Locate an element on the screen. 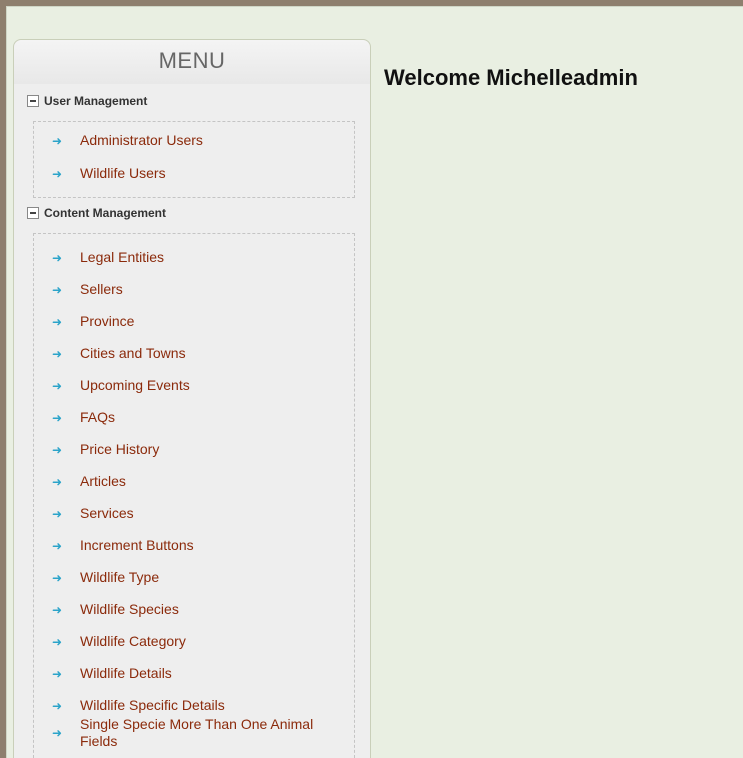 The width and height of the screenshot is (743, 758). menu-item-price-history: ➜ Price History is located at coordinates (194, 449).